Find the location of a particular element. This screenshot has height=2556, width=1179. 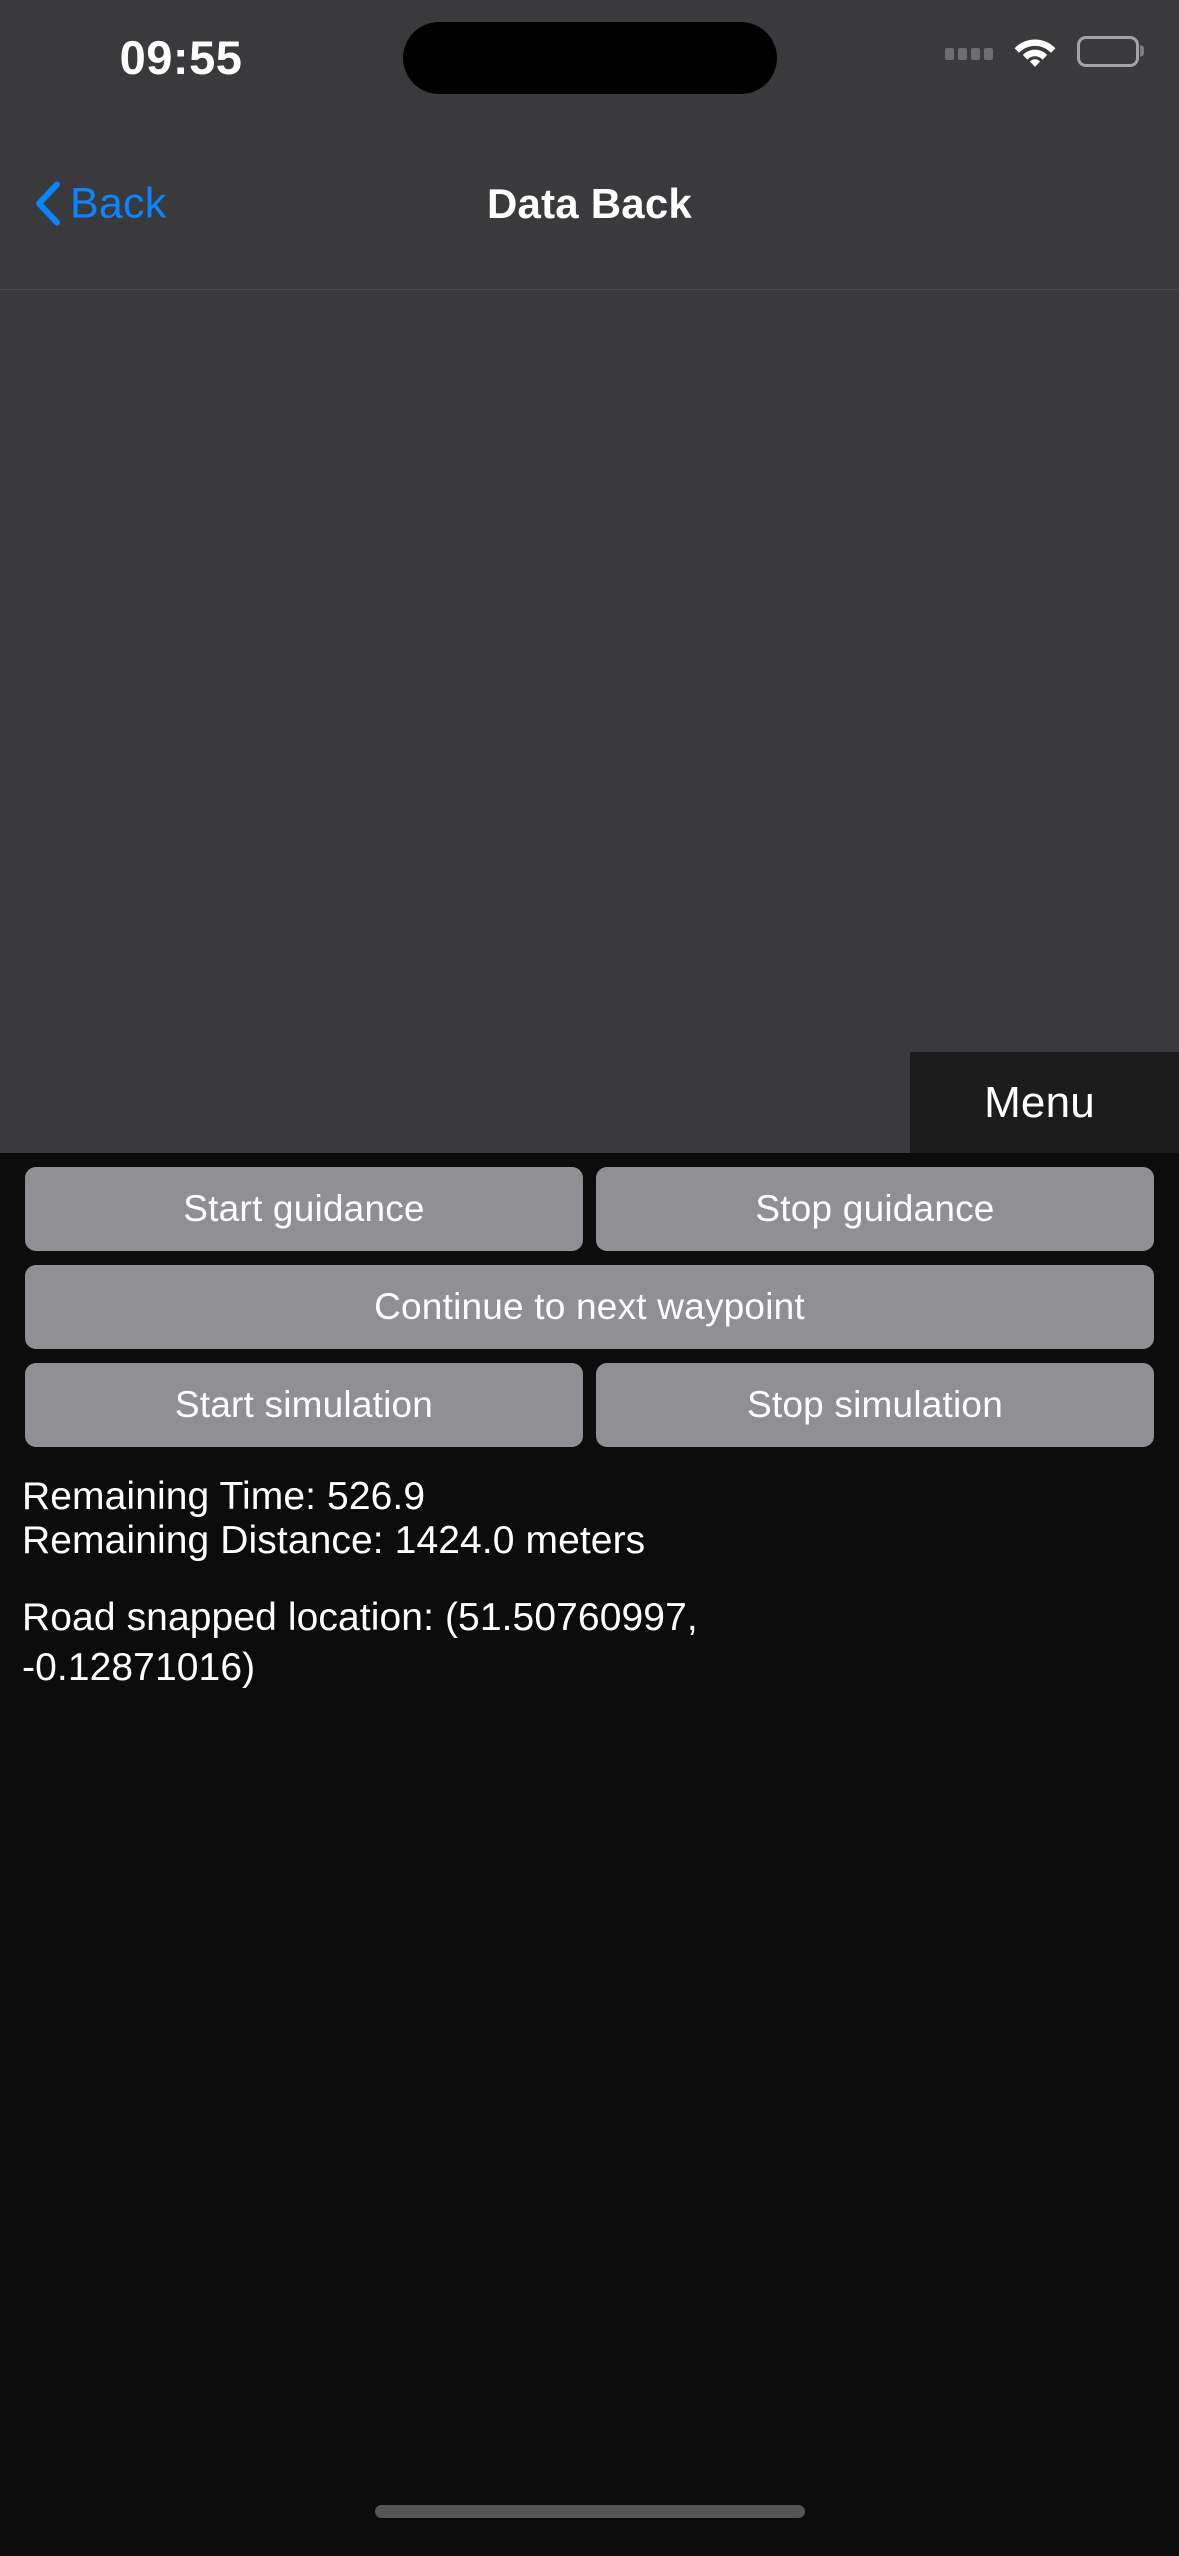

battery-icon is located at coordinates (1108, 51).